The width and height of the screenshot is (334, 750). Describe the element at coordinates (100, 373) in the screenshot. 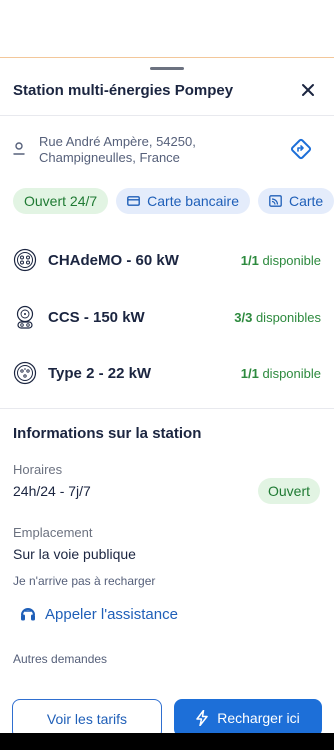

I see `connector-name: Type 2 - 22 kW` at that location.